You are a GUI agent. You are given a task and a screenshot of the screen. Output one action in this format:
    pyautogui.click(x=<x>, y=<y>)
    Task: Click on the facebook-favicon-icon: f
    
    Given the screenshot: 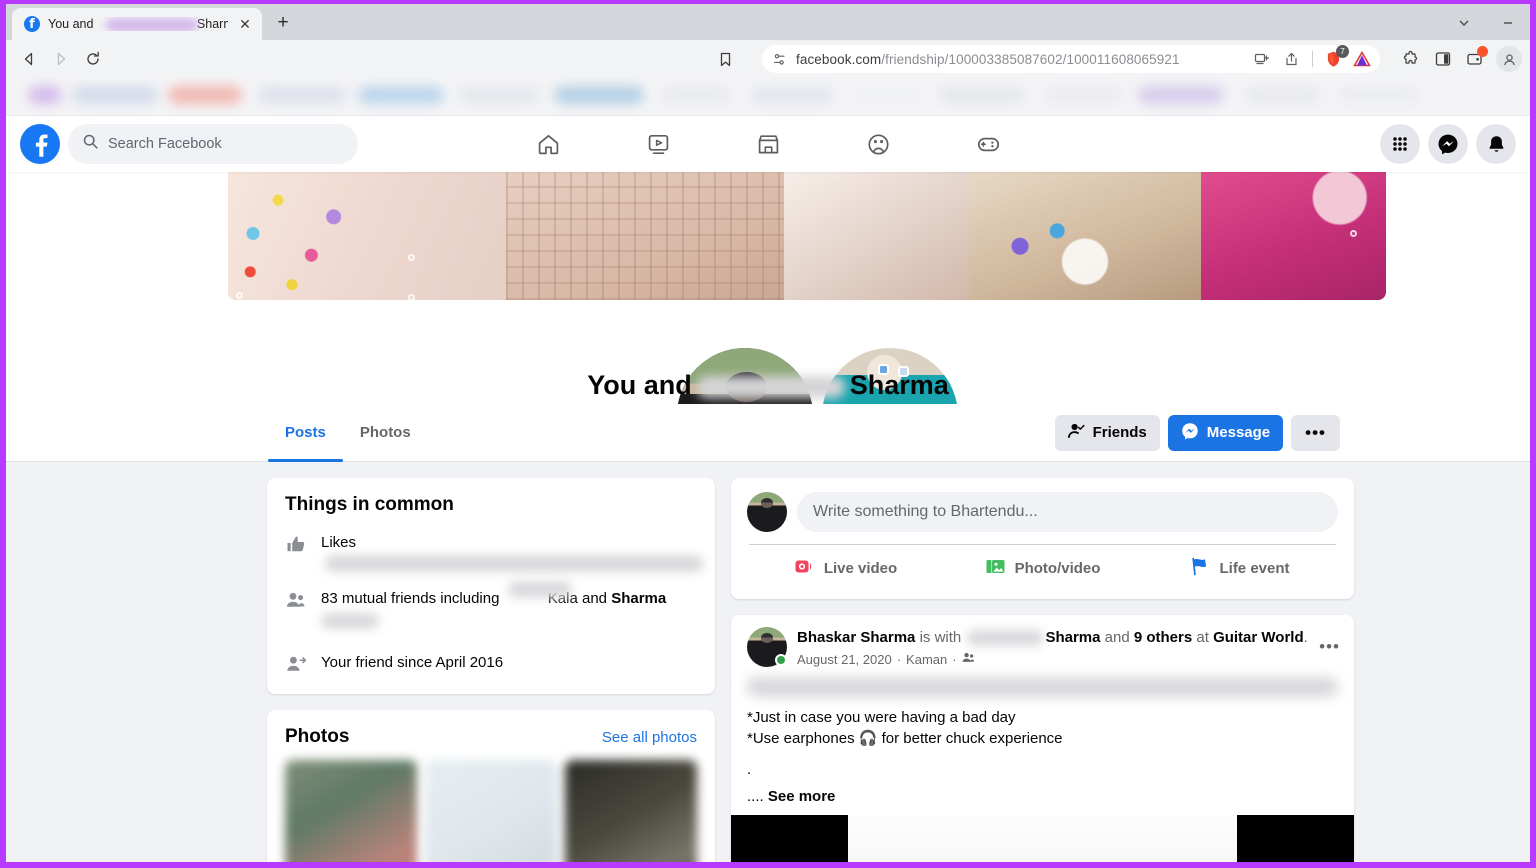 What is the action you would take?
    pyautogui.click(x=32, y=24)
    